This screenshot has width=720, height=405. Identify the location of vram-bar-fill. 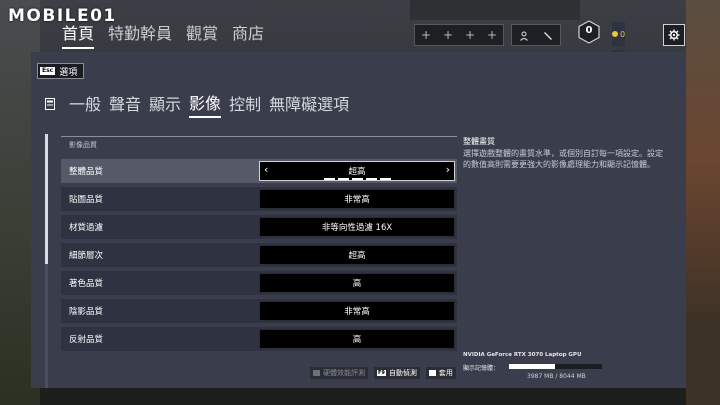
(532, 366).